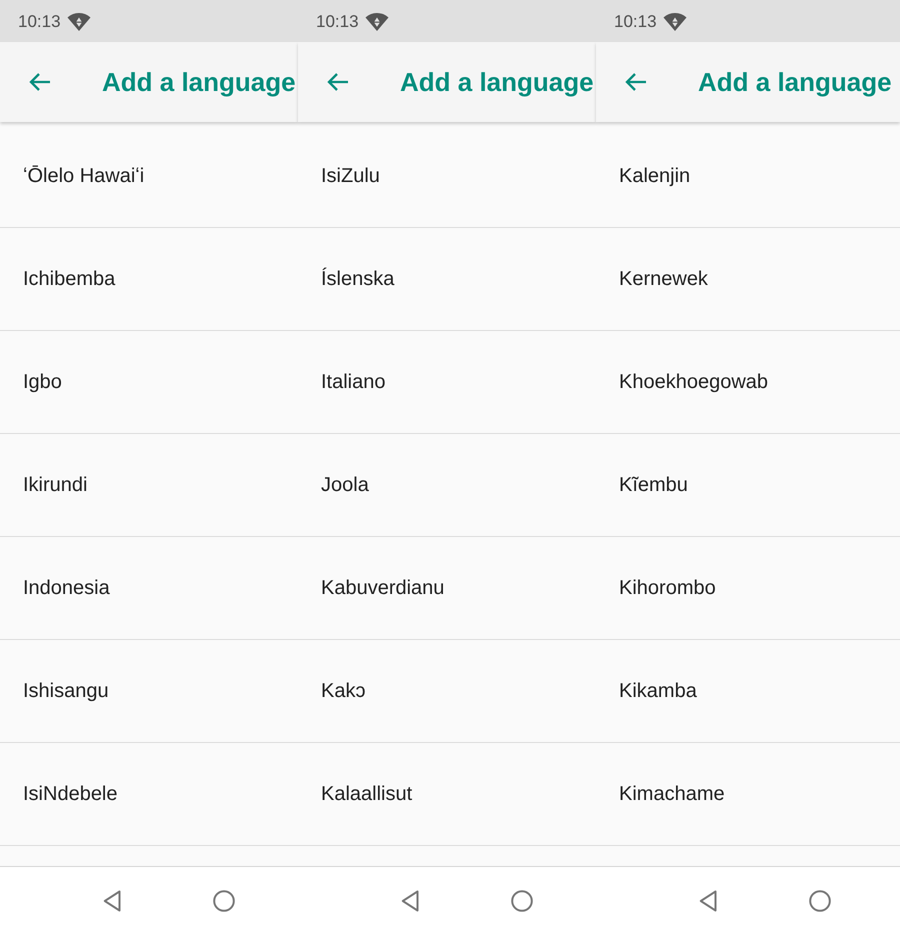 This screenshot has height=934, width=900. What do you see at coordinates (748, 691) in the screenshot?
I see `language-item: Kikamba` at bounding box center [748, 691].